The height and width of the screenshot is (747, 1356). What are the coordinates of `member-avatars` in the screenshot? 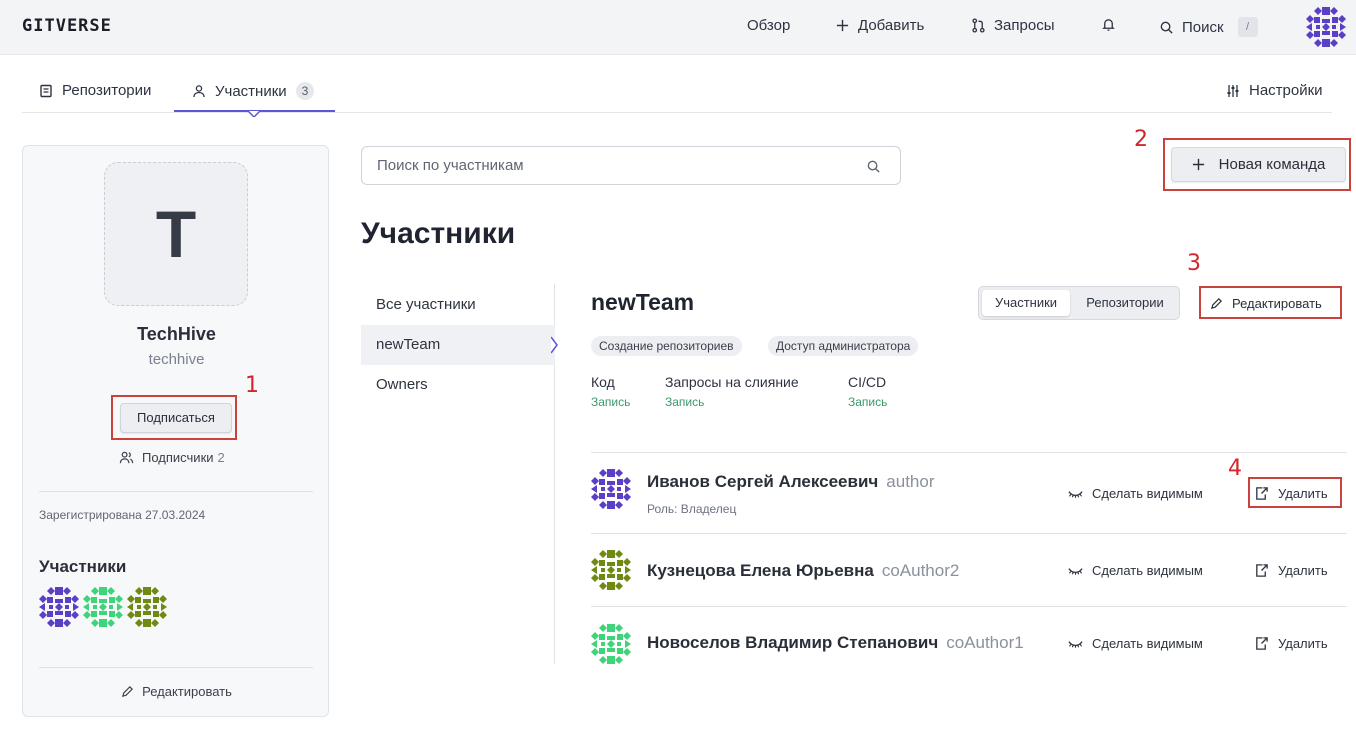 It's located at (103, 607).